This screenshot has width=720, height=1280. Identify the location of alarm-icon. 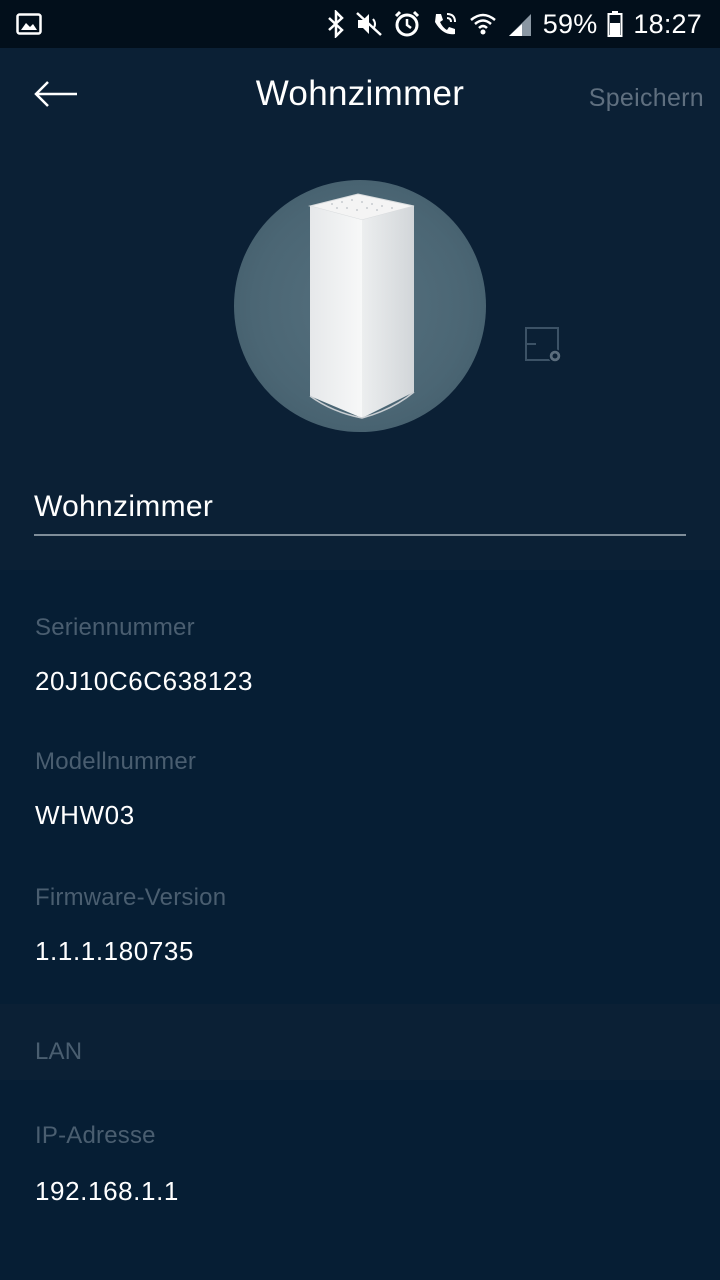
(407, 24).